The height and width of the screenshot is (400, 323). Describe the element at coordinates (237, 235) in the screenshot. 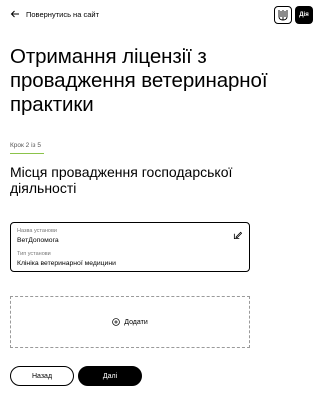

I see `edit-icon` at that location.